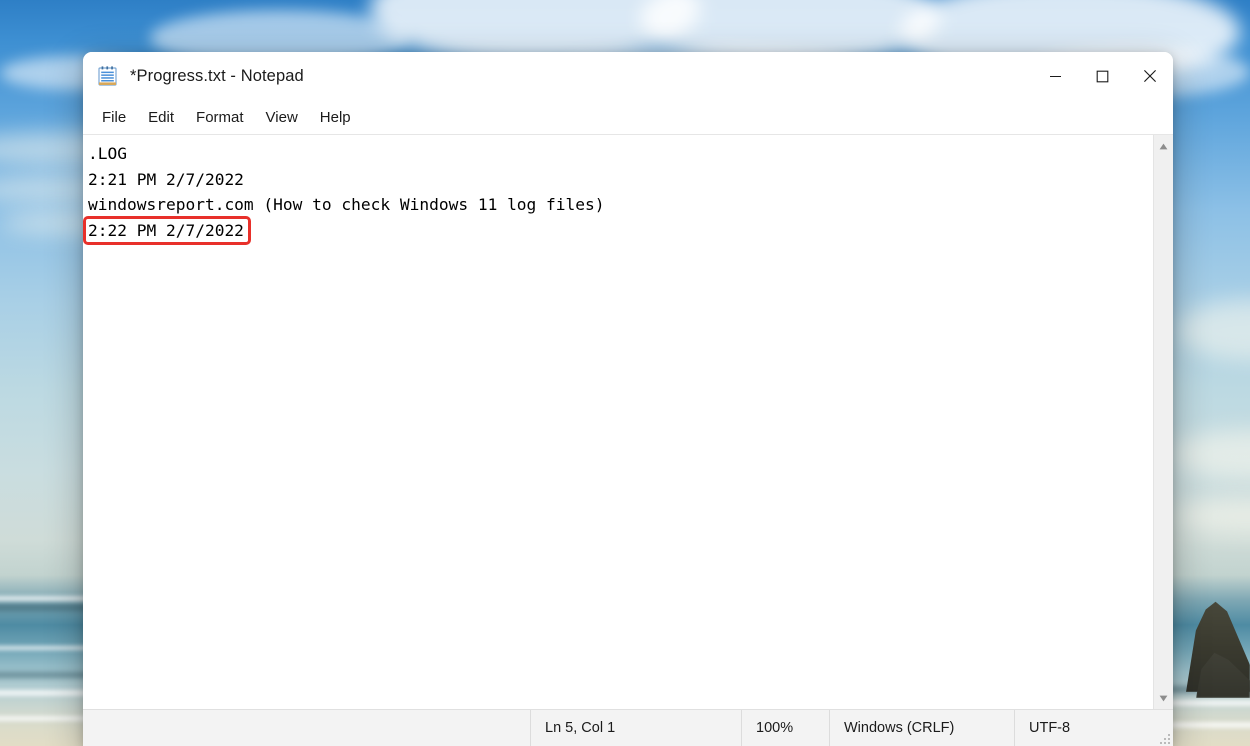 Image resolution: width=1250 pixels, height=746 pixels. I want to click on text-line, so click(619, 256).